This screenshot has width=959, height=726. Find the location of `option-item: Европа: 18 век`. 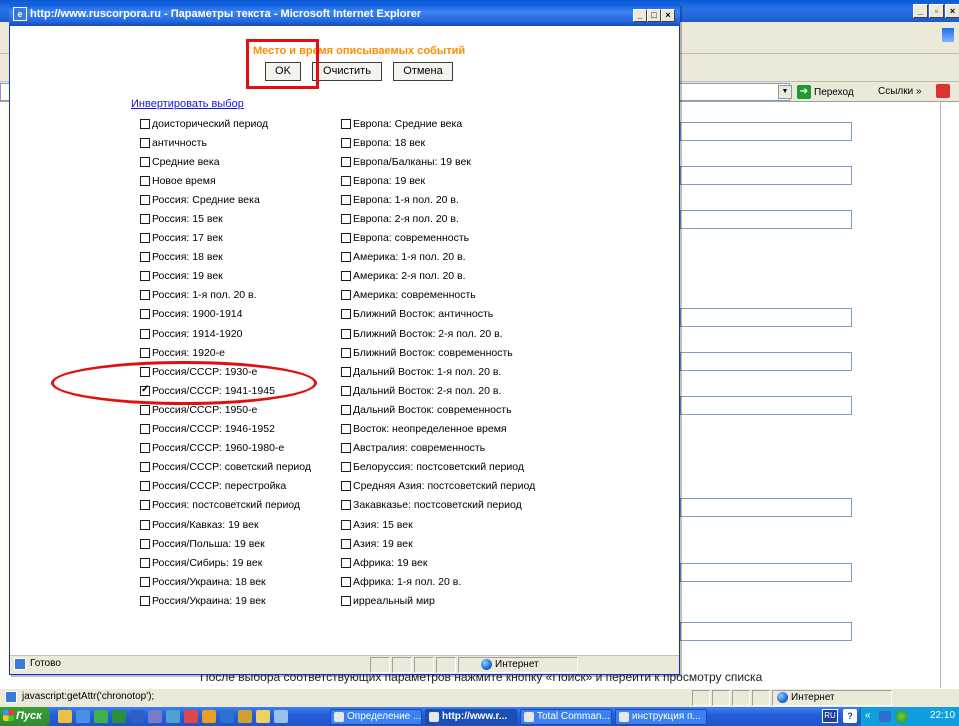

option-item: Европа: 18 век is located at coordinates (438, 142).